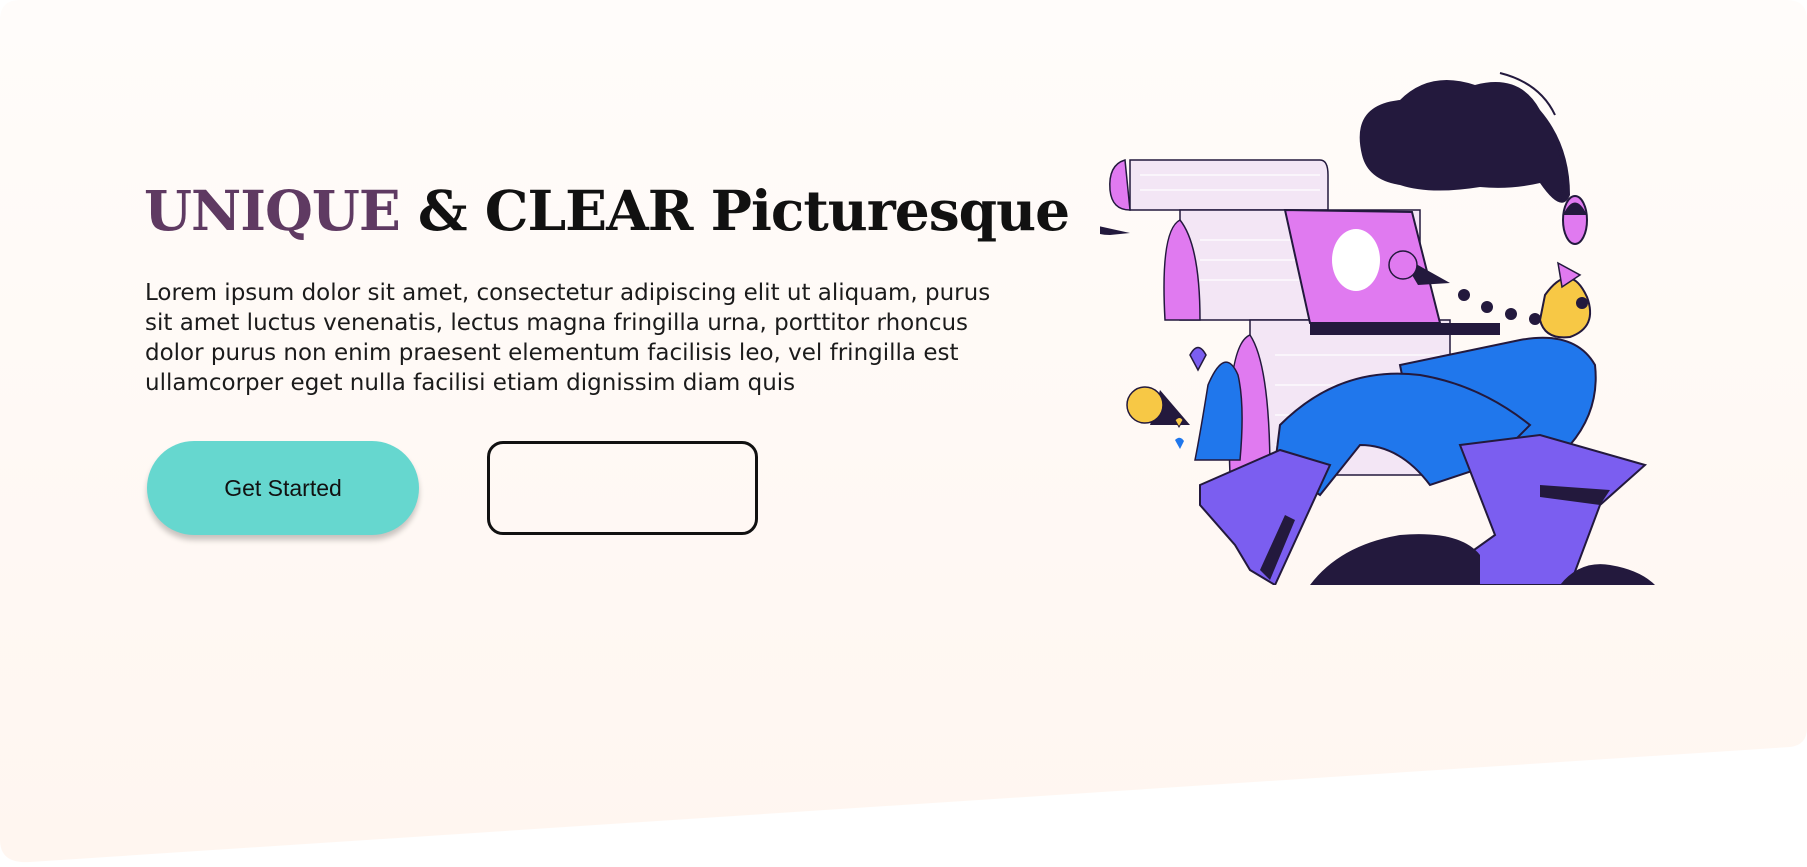 Image resolution: width=1807 pixels, height=867 pixels. What do you see at coordinates (1553, 509) in the screenshot?
I see `right-boot` at bounding box center [1553, 509].